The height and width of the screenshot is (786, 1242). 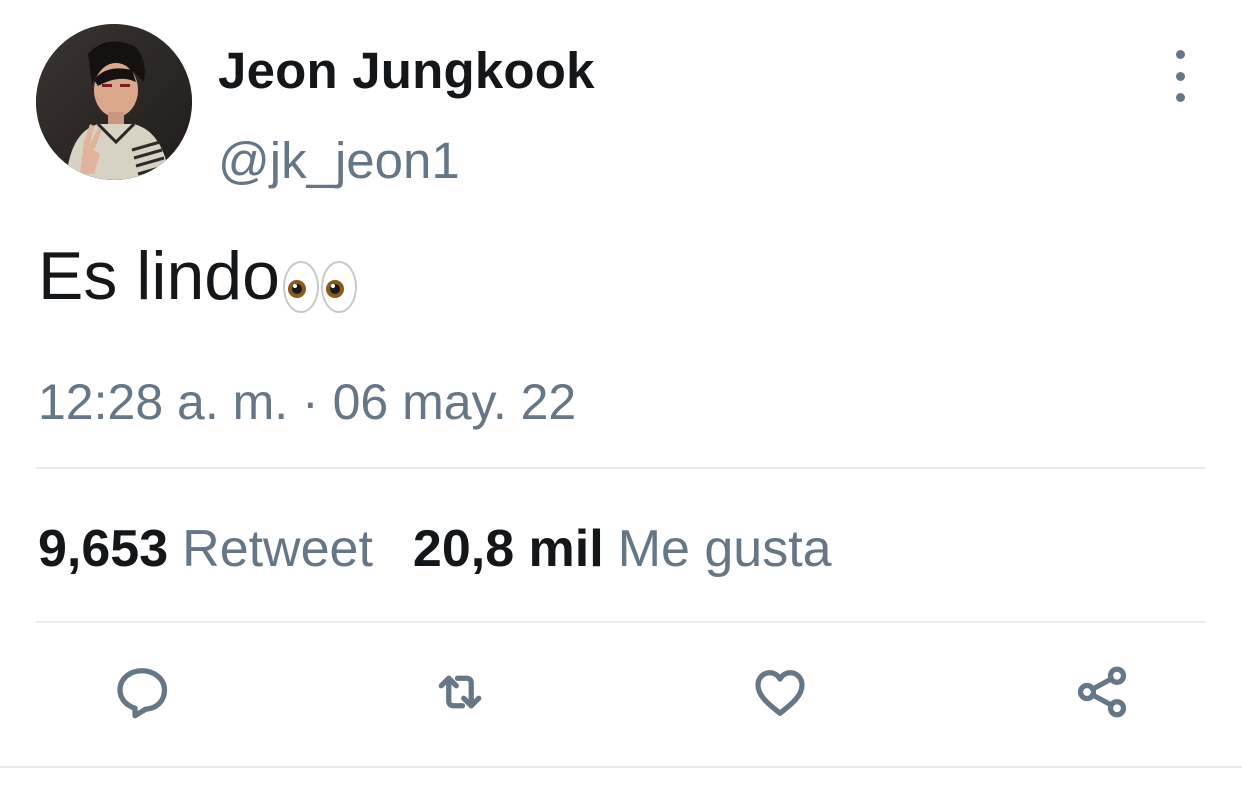 What do you see at coordinates (159, 276) in the screenshot?
I see `tweet-text-content: Es lindo` at bounding box center [159, 276].